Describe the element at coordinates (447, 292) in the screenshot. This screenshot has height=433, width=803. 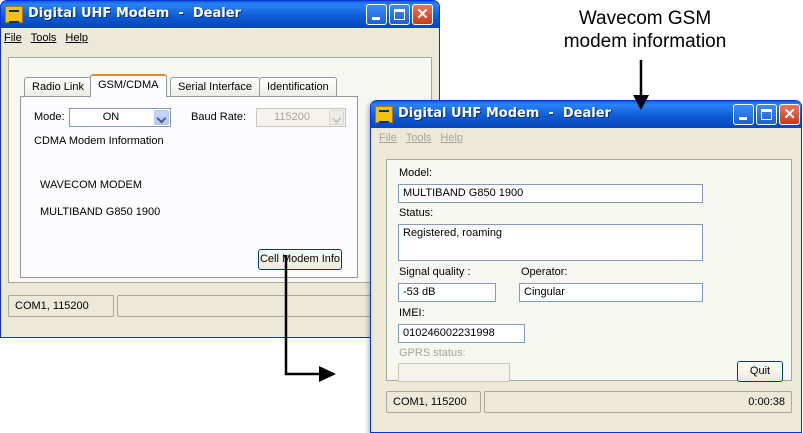
I see `signal-quality-field: -53 dB` at that location.